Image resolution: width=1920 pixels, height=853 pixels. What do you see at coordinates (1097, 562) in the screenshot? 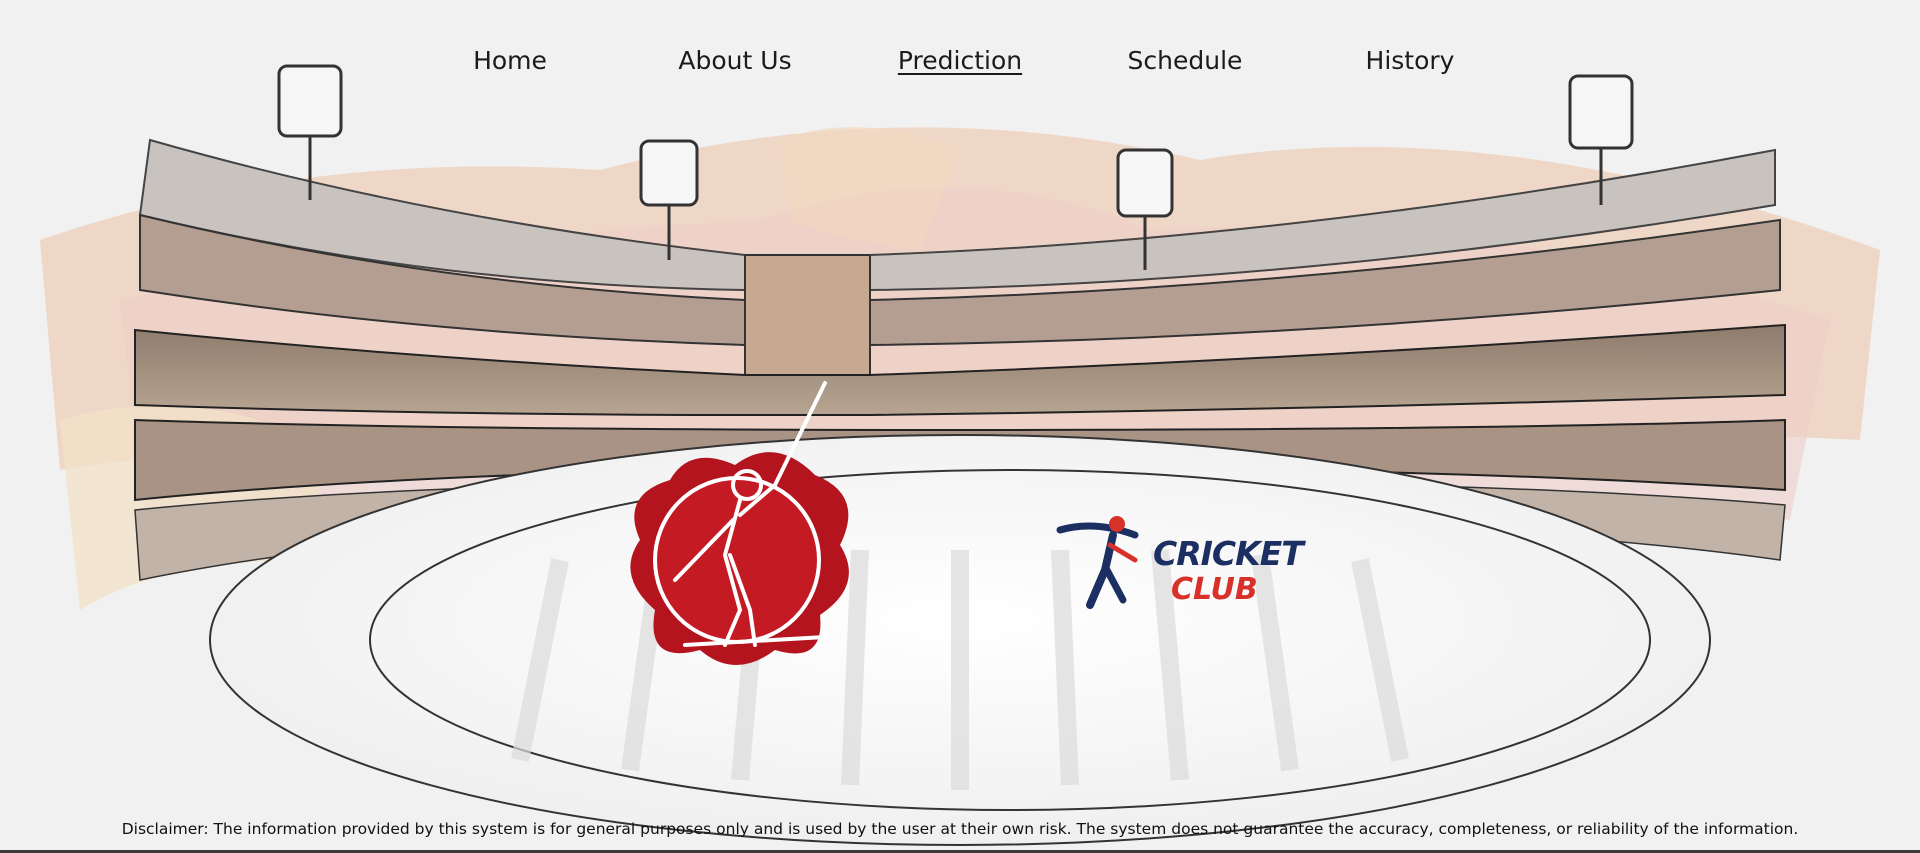
I see `batsman-icon` at bounding box center [1097, 562].